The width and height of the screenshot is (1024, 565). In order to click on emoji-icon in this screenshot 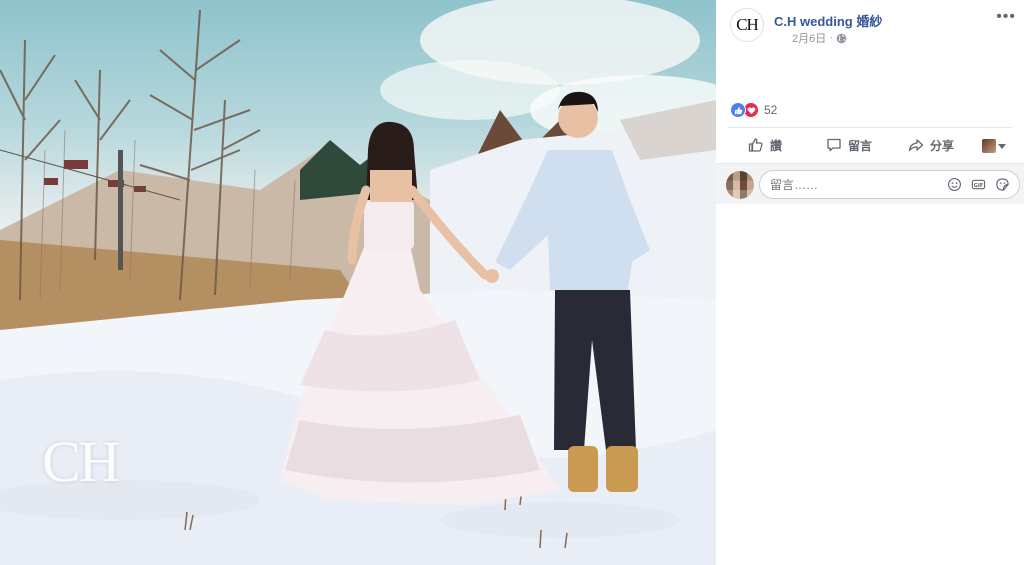, I will do `click(954, 184)`.